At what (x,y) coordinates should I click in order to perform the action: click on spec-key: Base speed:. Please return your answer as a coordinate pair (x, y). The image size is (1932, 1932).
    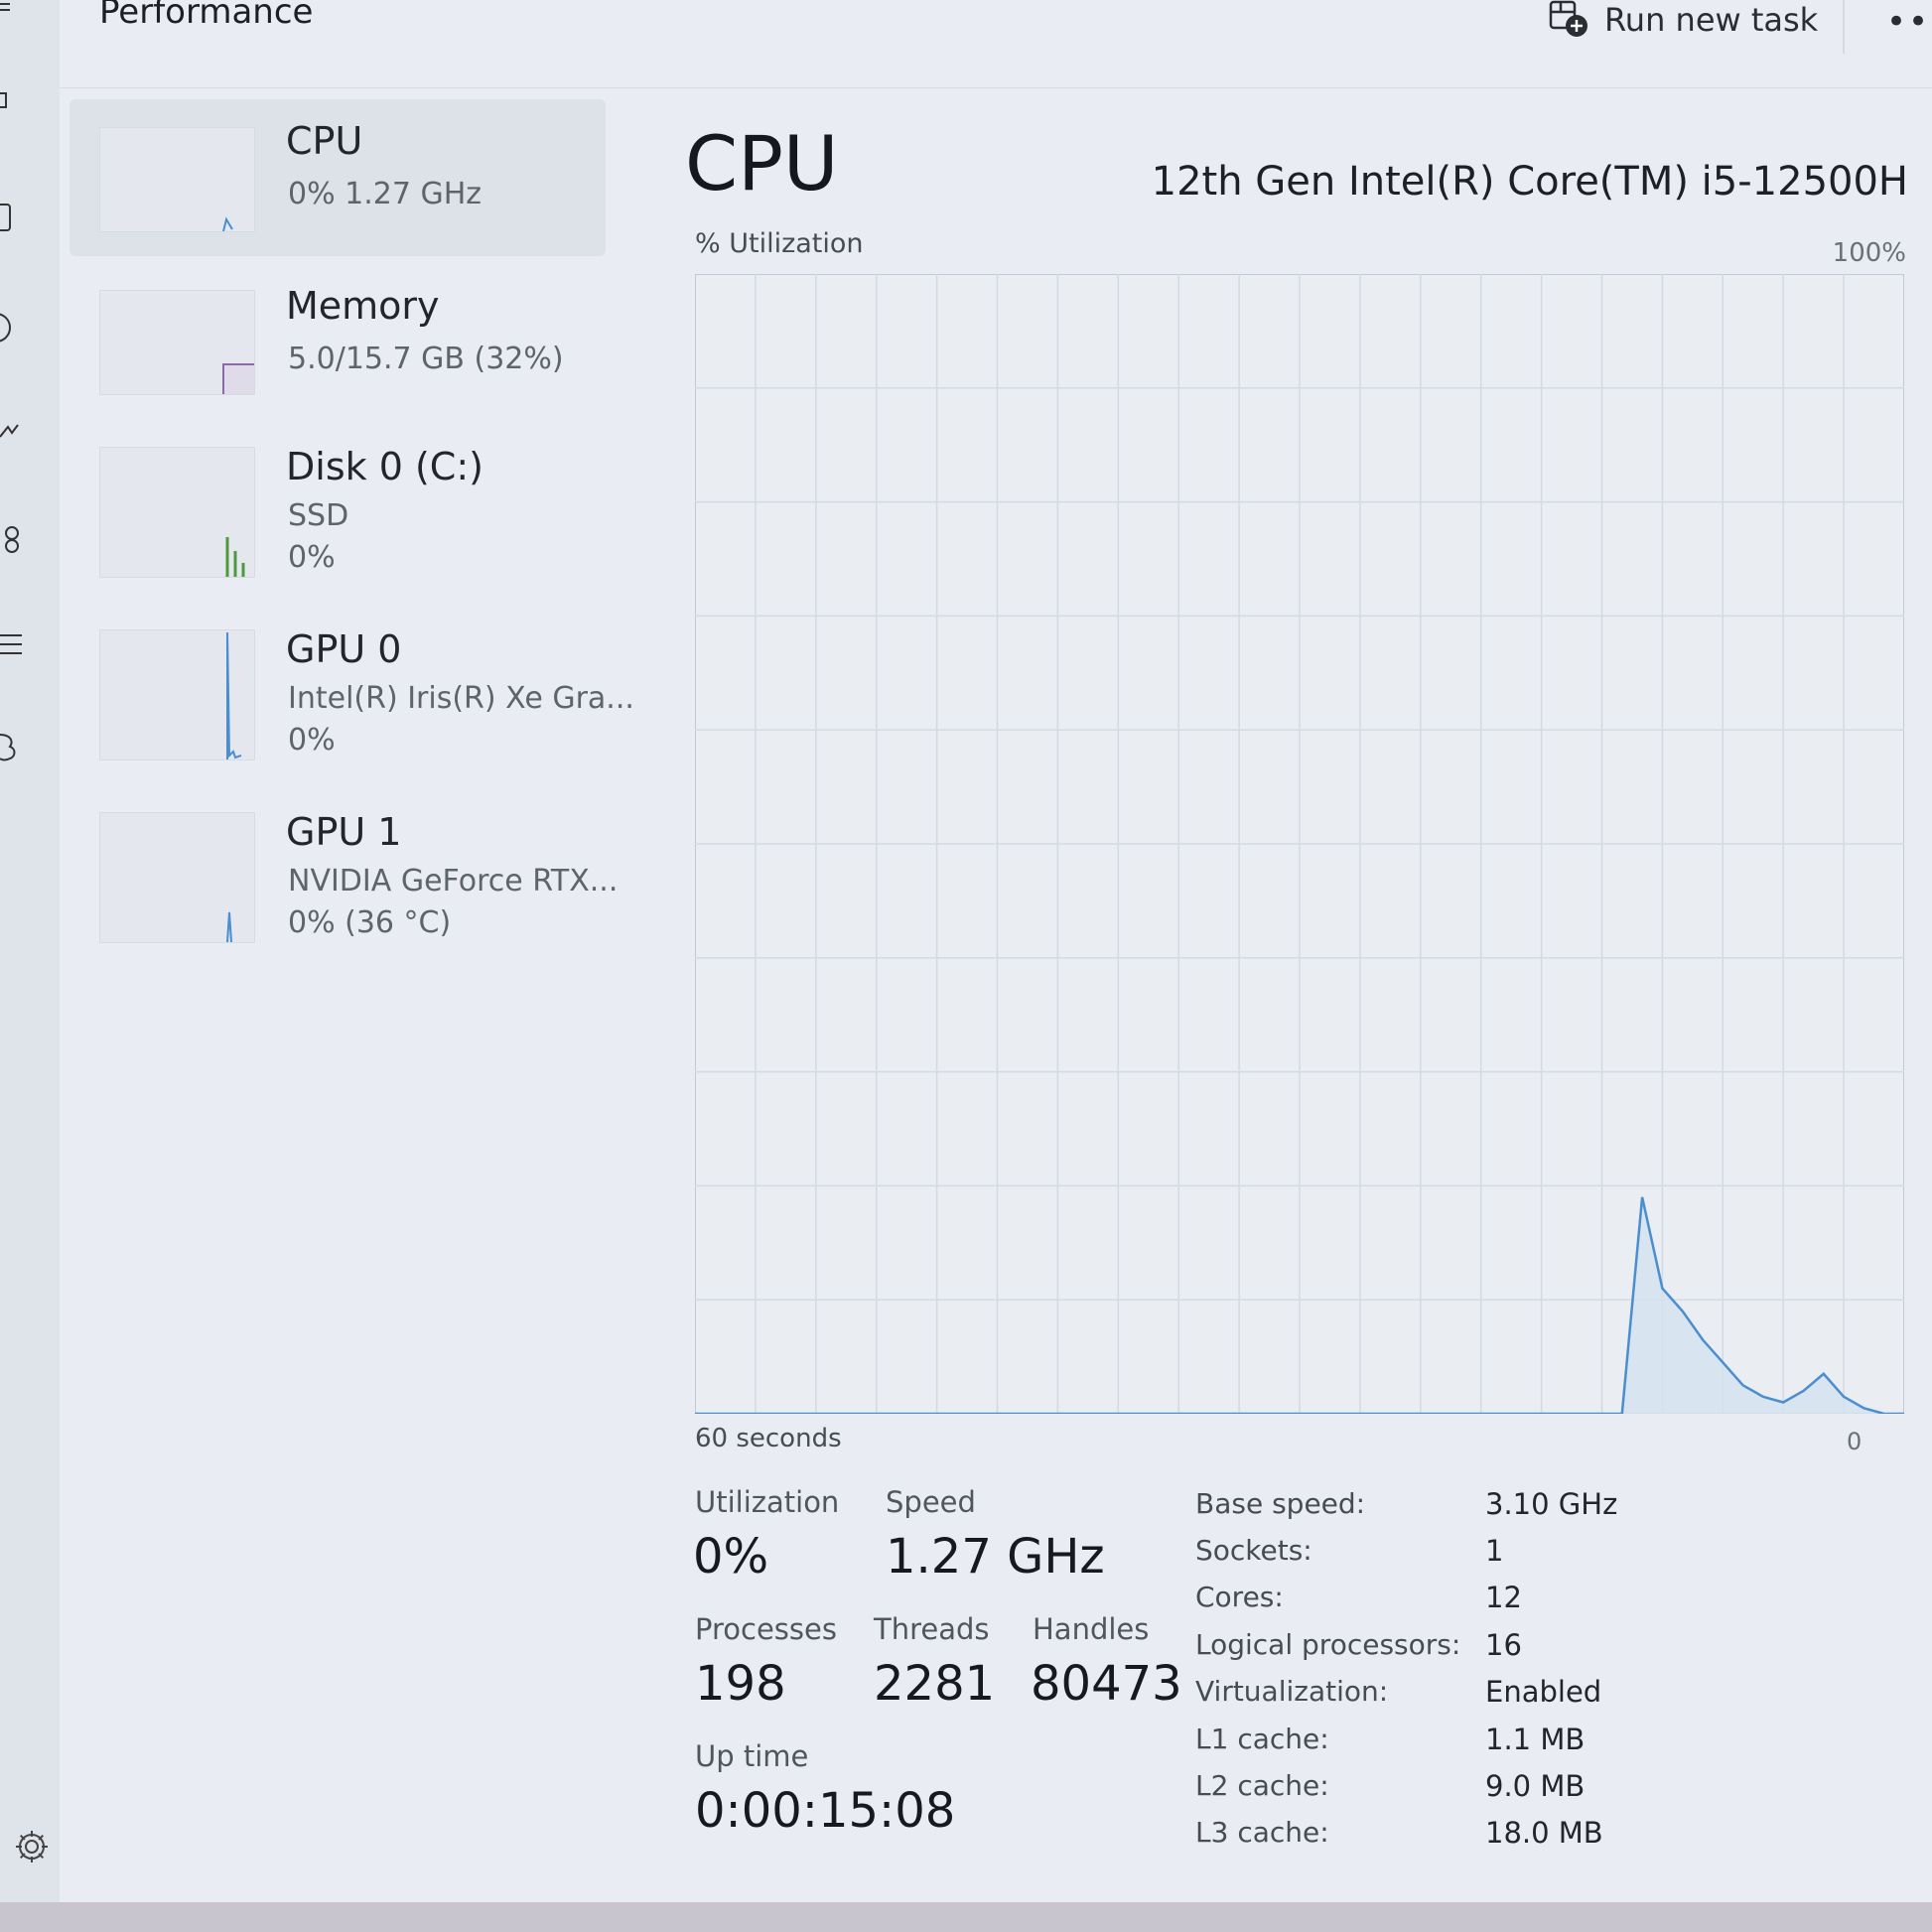
    Looking at the image, I should click on (1281, 1504).